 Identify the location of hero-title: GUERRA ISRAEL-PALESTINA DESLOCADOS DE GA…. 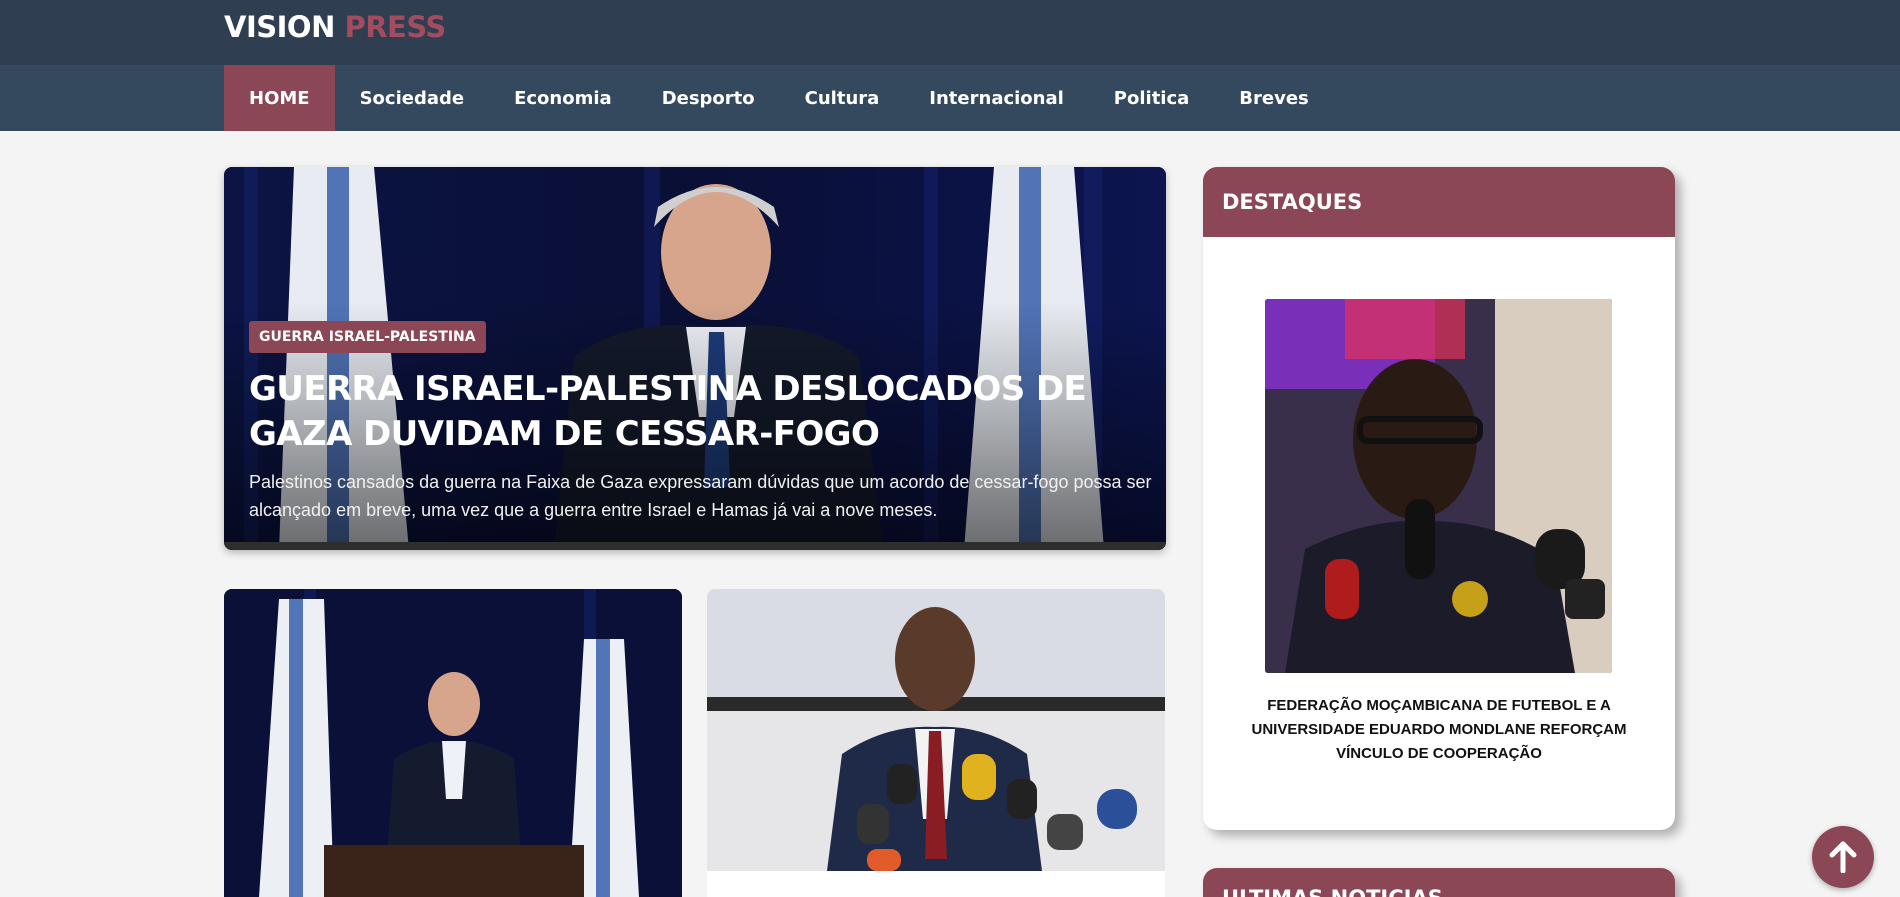
(699, 412).